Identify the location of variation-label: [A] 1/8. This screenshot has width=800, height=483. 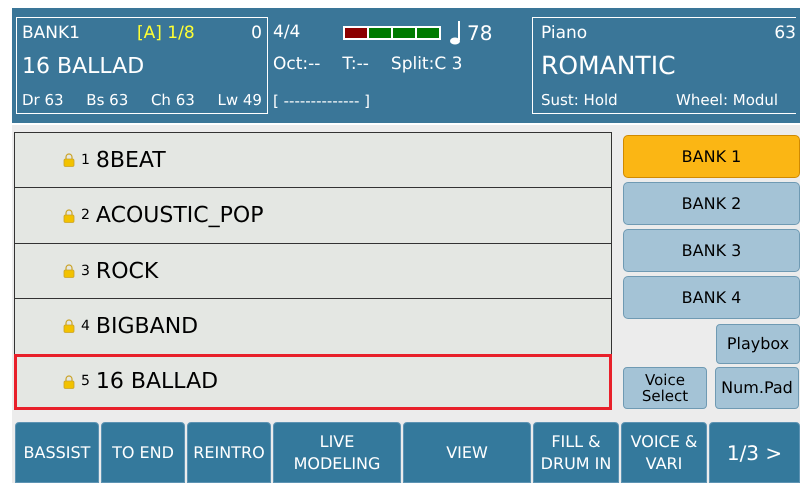
(166, 34).